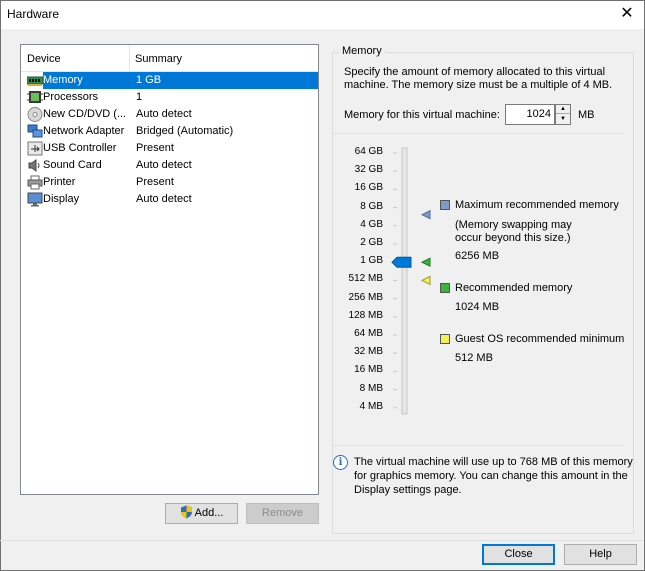 The width and height of the screenshot is (645, 571). I want to click on device-row-printer: Printer Present, so click(169, 182).